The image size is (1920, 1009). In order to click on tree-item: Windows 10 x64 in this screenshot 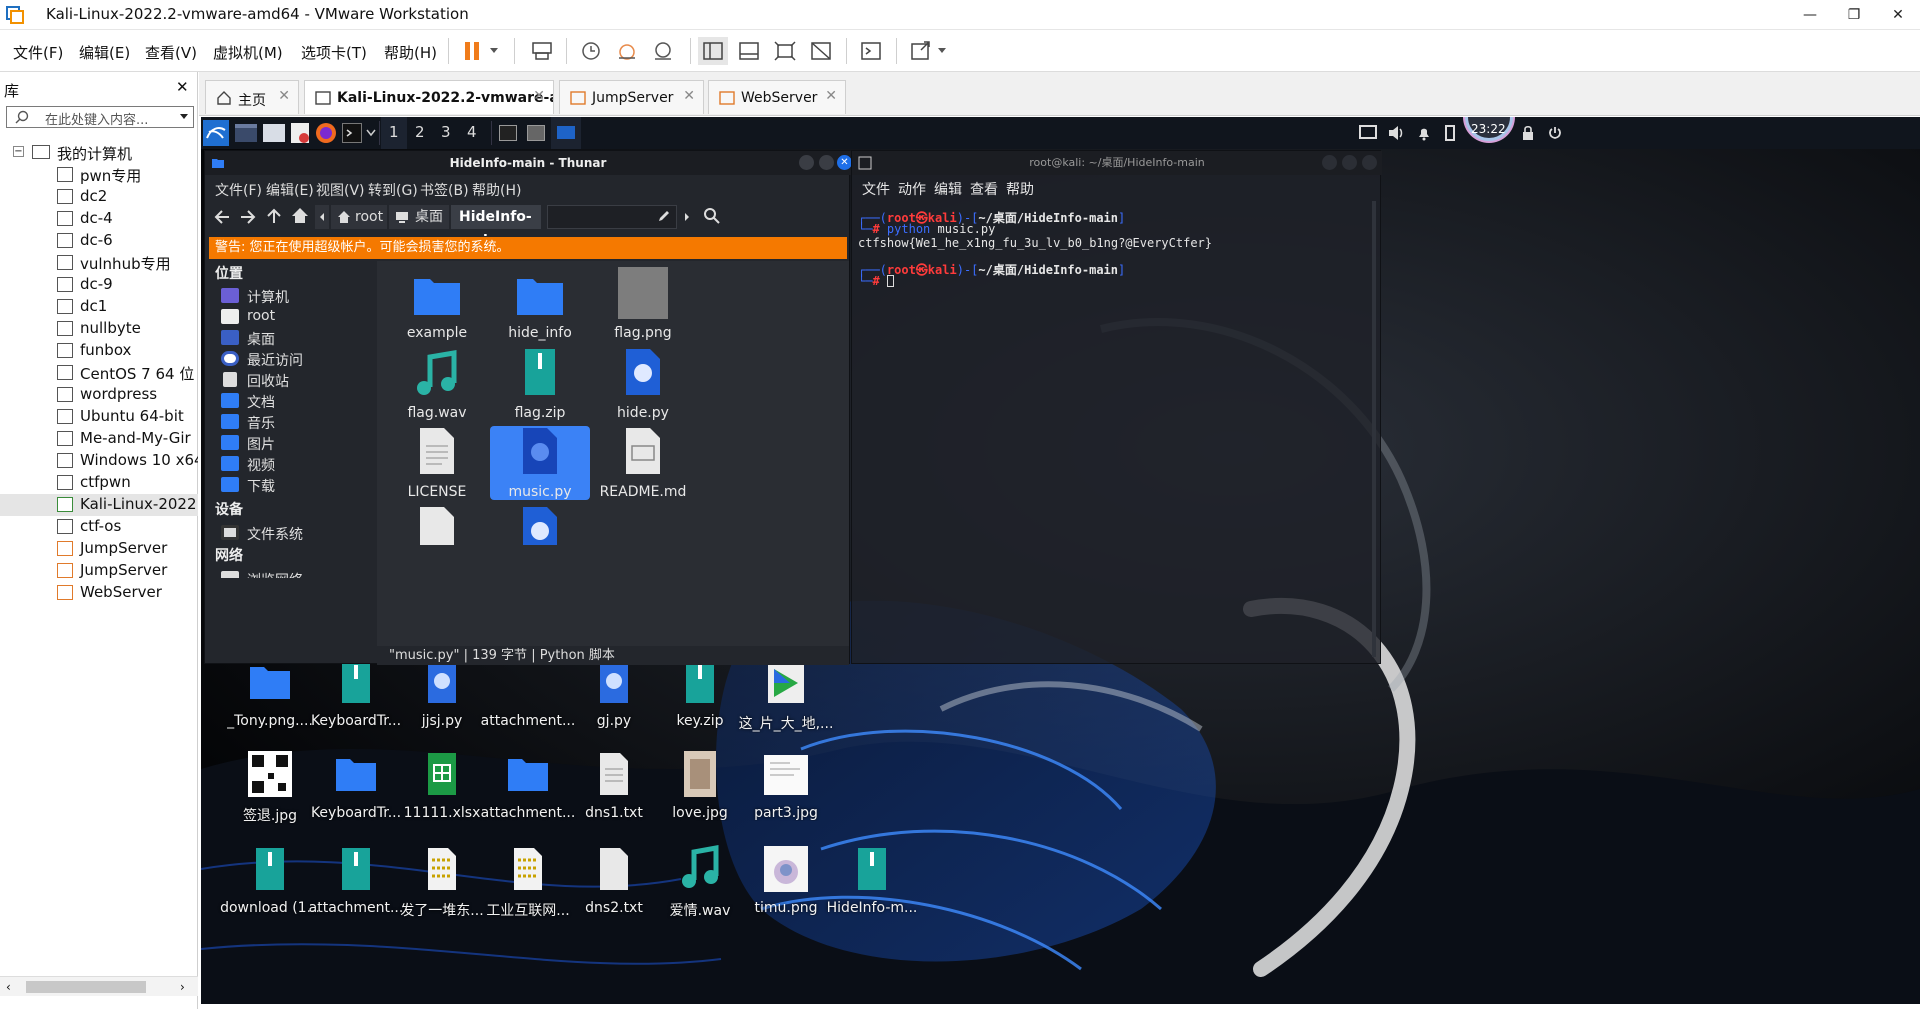, I will do `click(99, 461)`.